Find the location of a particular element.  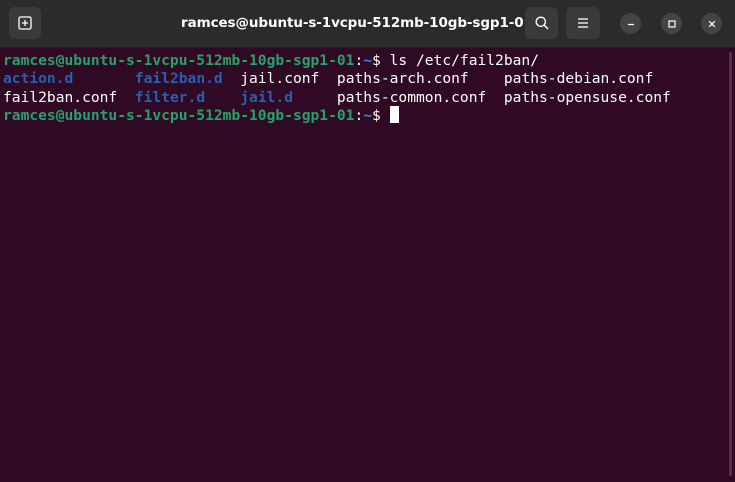

listing-entry: fail2ban.conf is located at coordinates (60, 97).